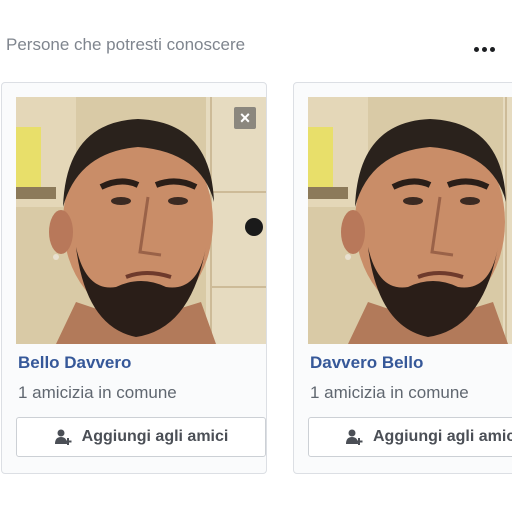  I want to click on suggestion-name: Davvero Bello, so click(366, 363).